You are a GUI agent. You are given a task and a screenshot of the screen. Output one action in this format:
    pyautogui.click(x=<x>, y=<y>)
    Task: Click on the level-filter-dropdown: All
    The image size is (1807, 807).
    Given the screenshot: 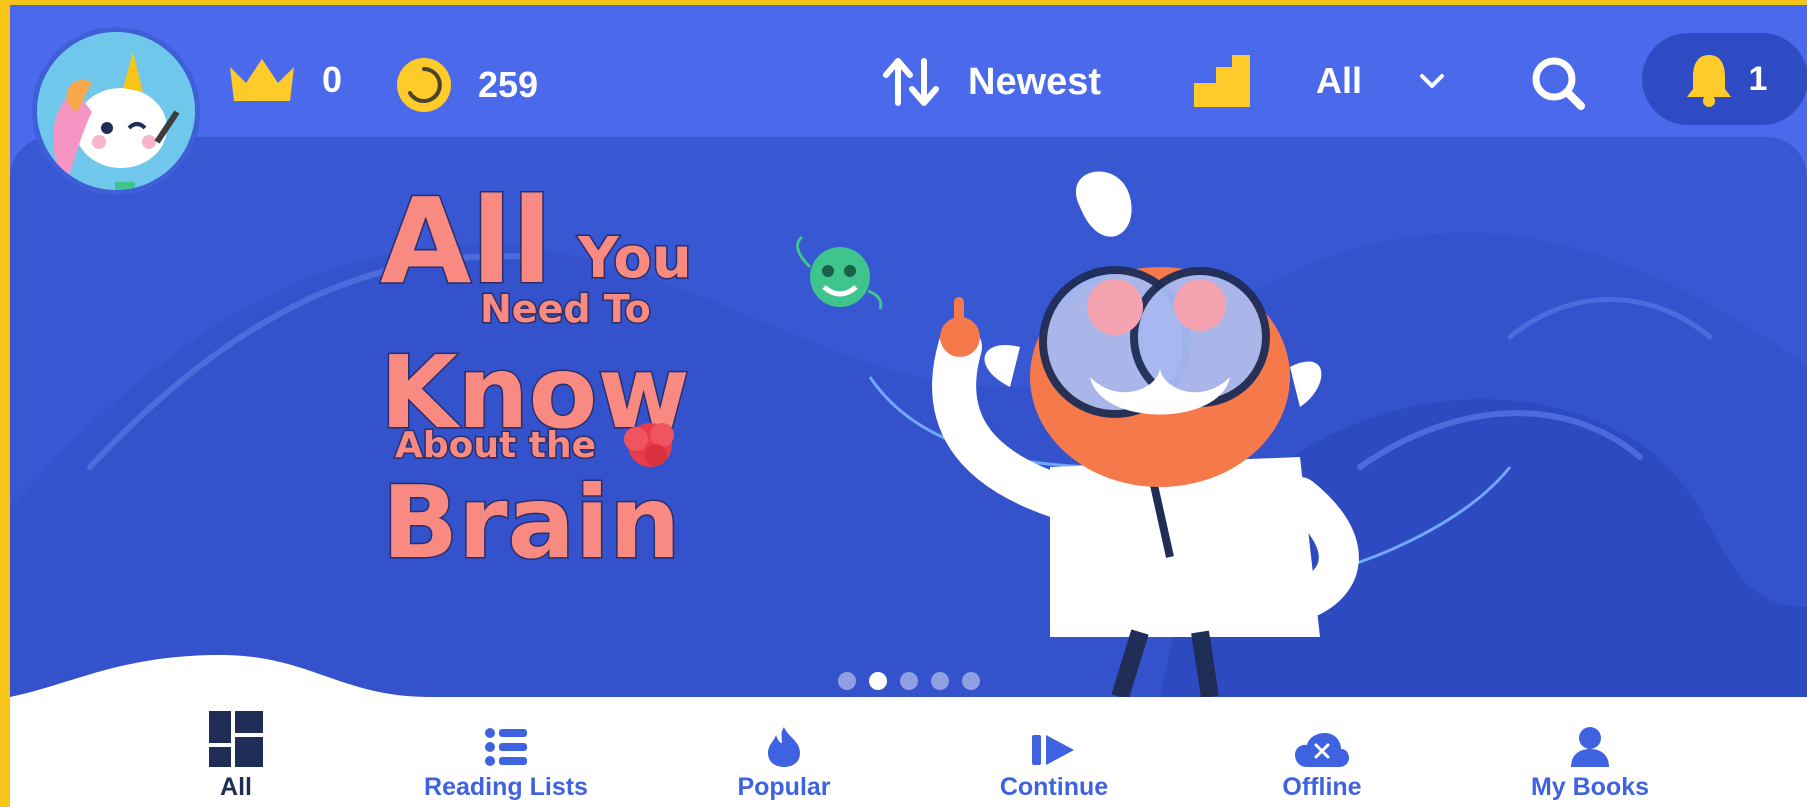 What is the action you would take?
    pyautogui.click(x=1319, y=81)
    